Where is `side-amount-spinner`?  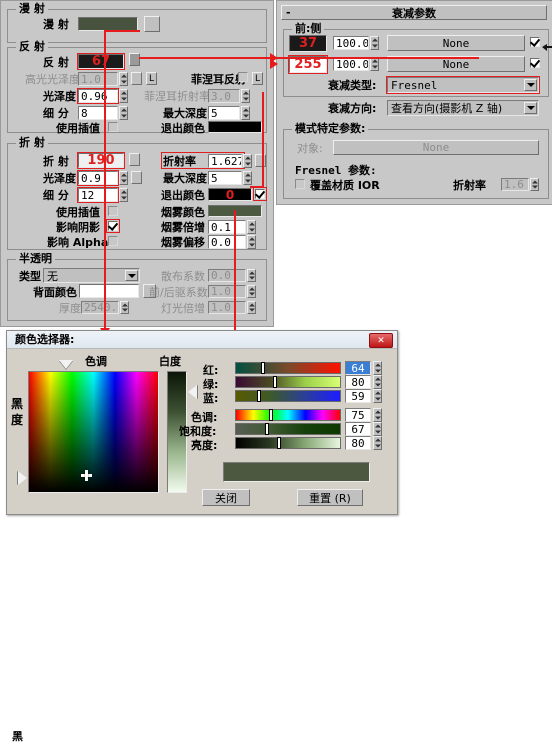 side-amount-spinner is located at coordinates (374, 64).